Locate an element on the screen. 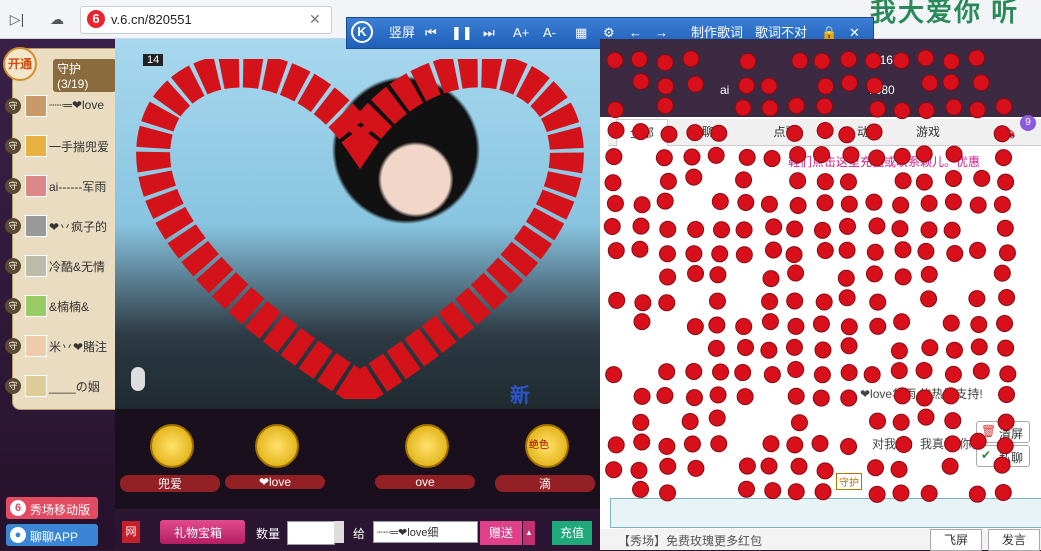 The height and width of the screenshot is (551, 1041). send-gift-button: 赠送 is located at coordinates (501, 533).